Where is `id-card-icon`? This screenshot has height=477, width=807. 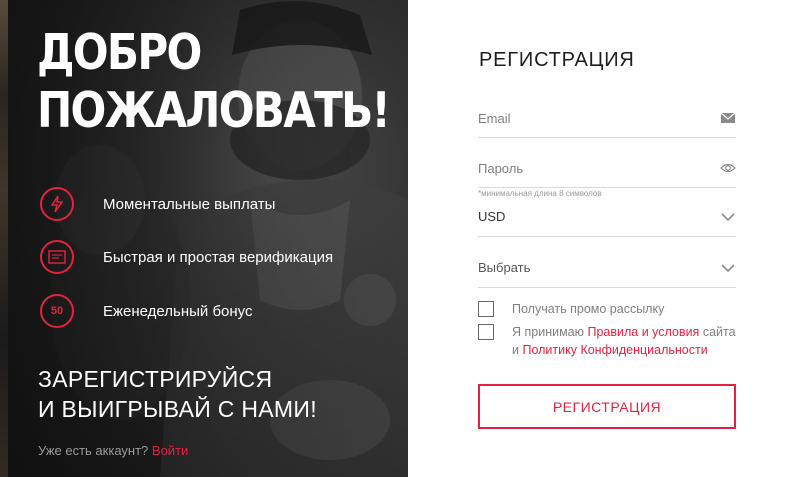
id-card-icon is located at coordinates (57, 257).